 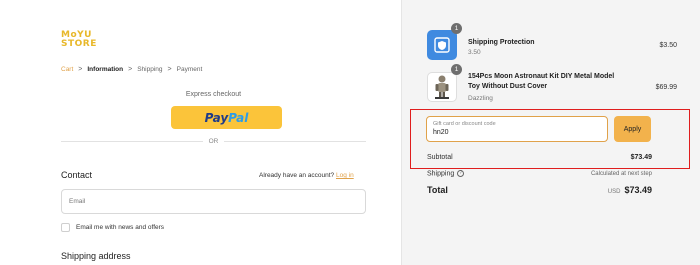 I want to click on shipping-value: Calculated at next step, so click(x=621, y=173).